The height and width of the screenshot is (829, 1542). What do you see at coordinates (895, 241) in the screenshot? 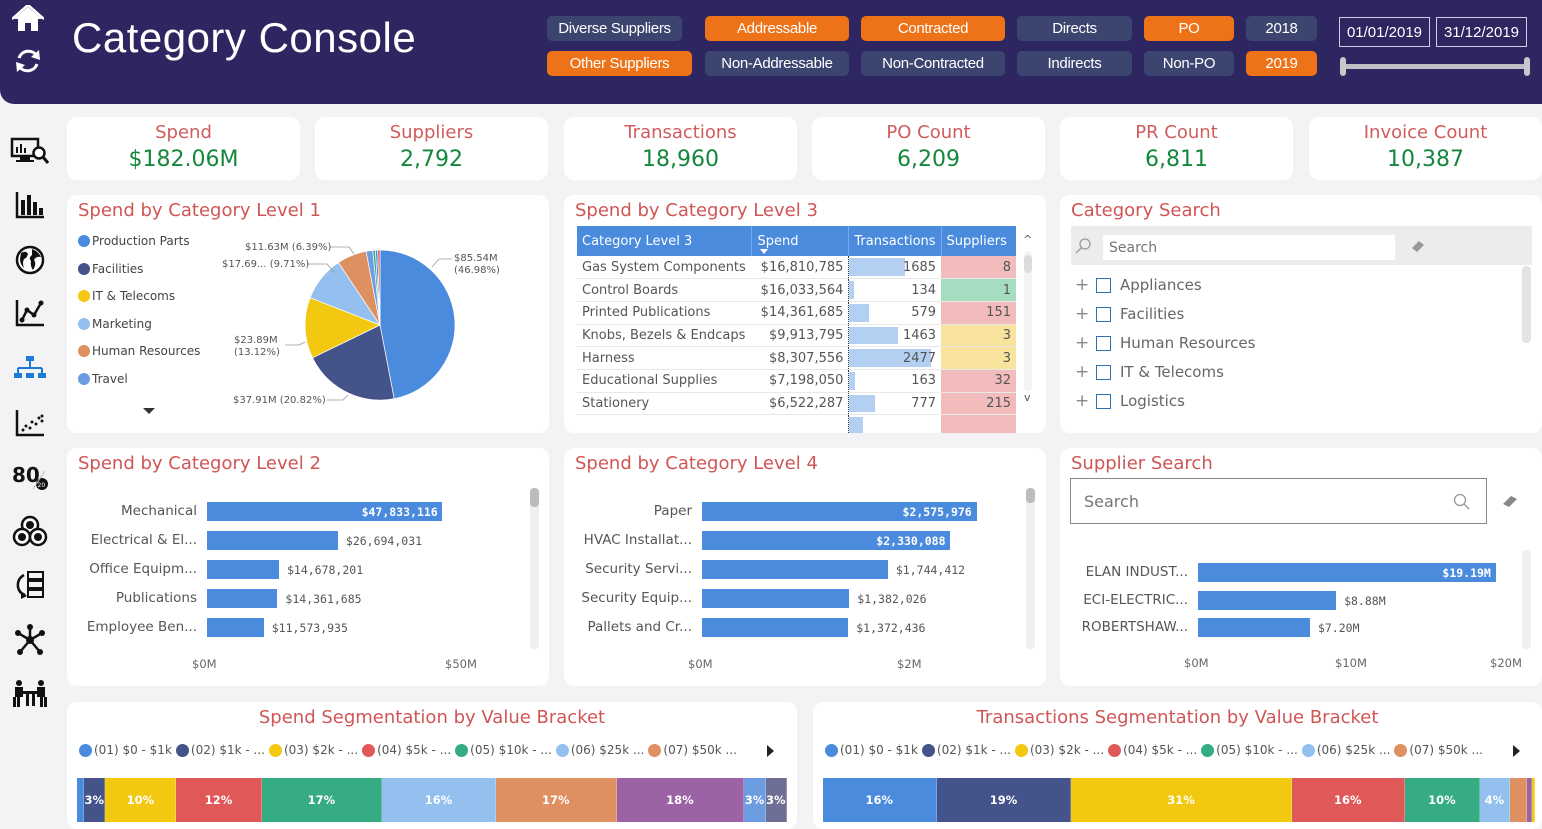
I see `col-header-transactions: Transactions` at bounding box center [895, 241].